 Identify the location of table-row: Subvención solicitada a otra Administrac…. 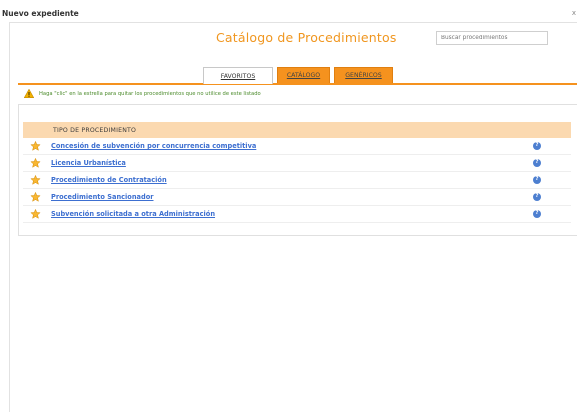
(297, 214).